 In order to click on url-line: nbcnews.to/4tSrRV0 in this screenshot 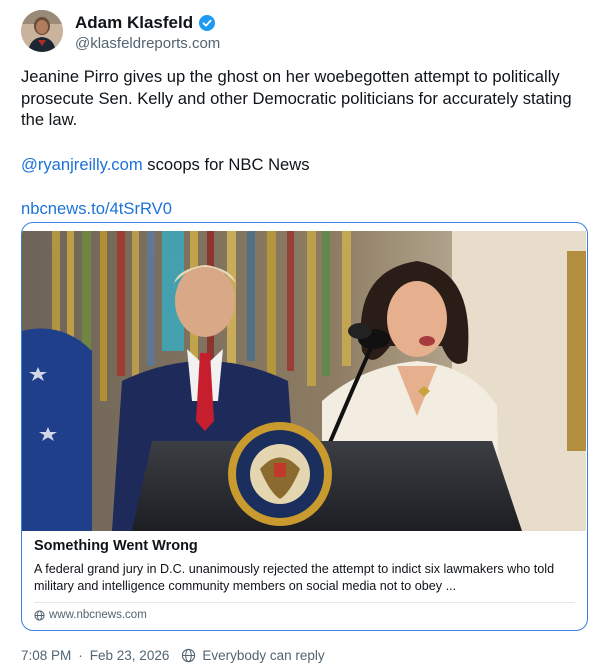, I will do `click(96, 208)`.